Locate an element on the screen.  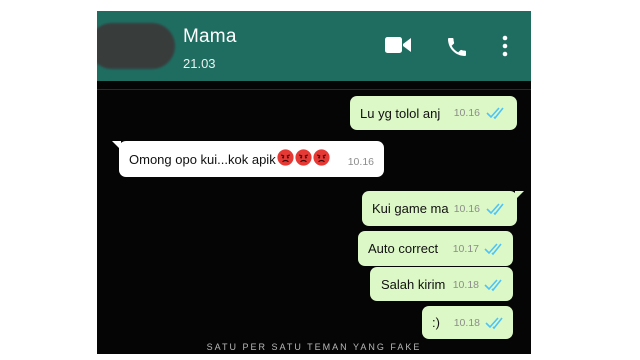
header-divider is located at coordinates (314, 89).